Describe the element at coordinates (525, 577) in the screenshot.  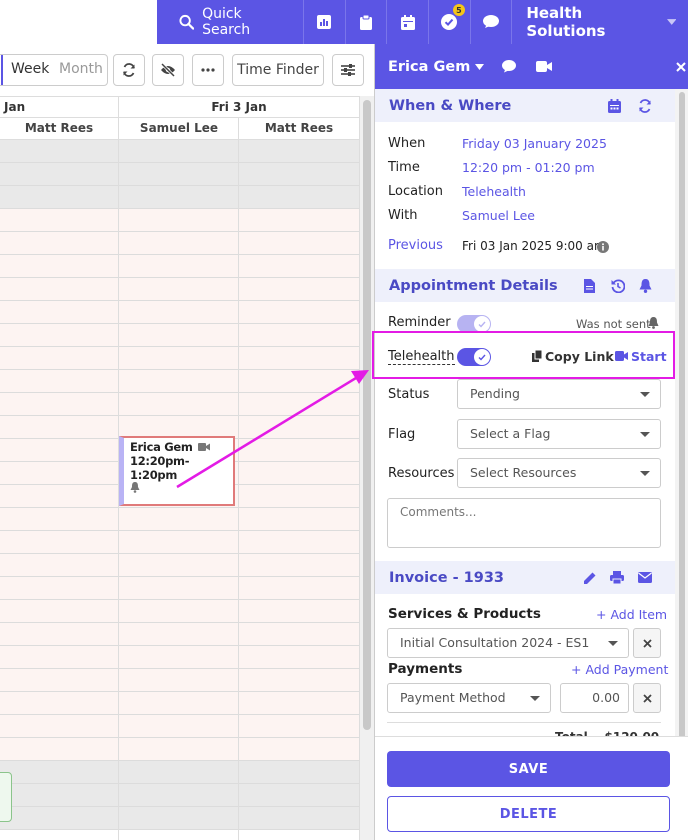
I see `invoice-section-header: Invoice - 1933` at that location.